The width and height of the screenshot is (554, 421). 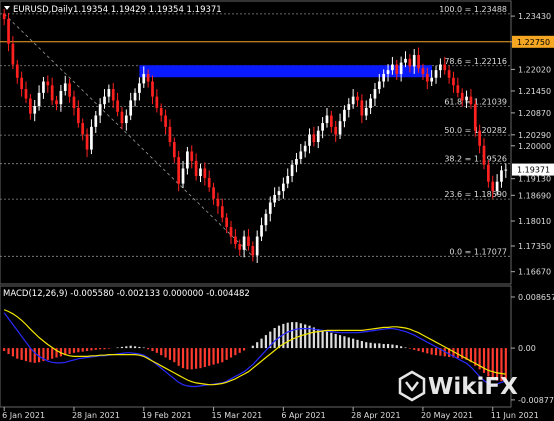 What do you see at coordinates (43, 10) in the screenshot?
I see `symbol-label: EURUSD,Daily` at bounding box center [43, 10].